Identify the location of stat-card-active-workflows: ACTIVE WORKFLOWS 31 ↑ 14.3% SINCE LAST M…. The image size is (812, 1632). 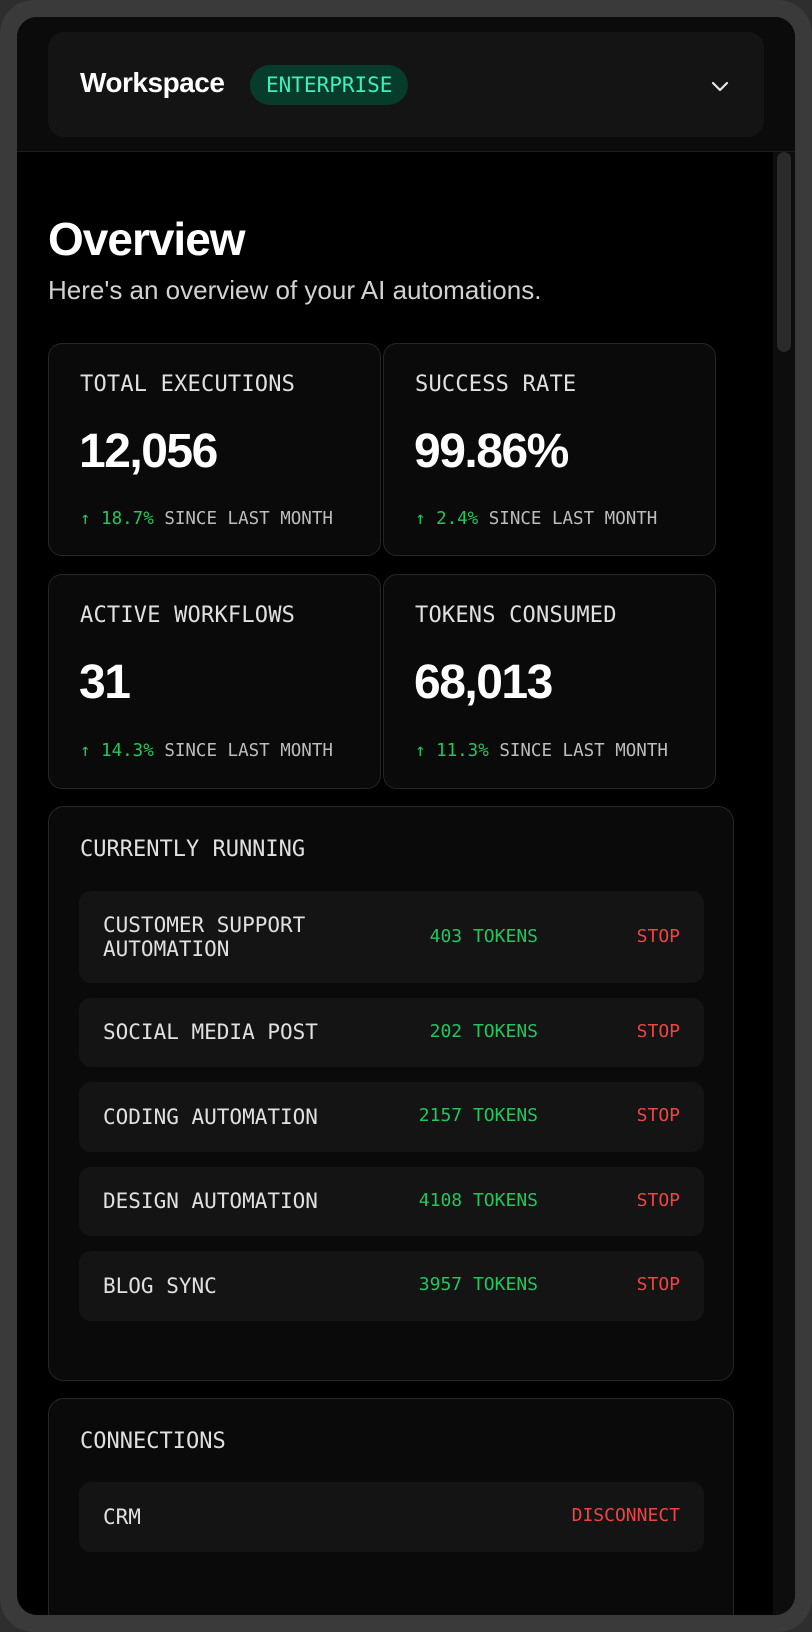
(214, 681).